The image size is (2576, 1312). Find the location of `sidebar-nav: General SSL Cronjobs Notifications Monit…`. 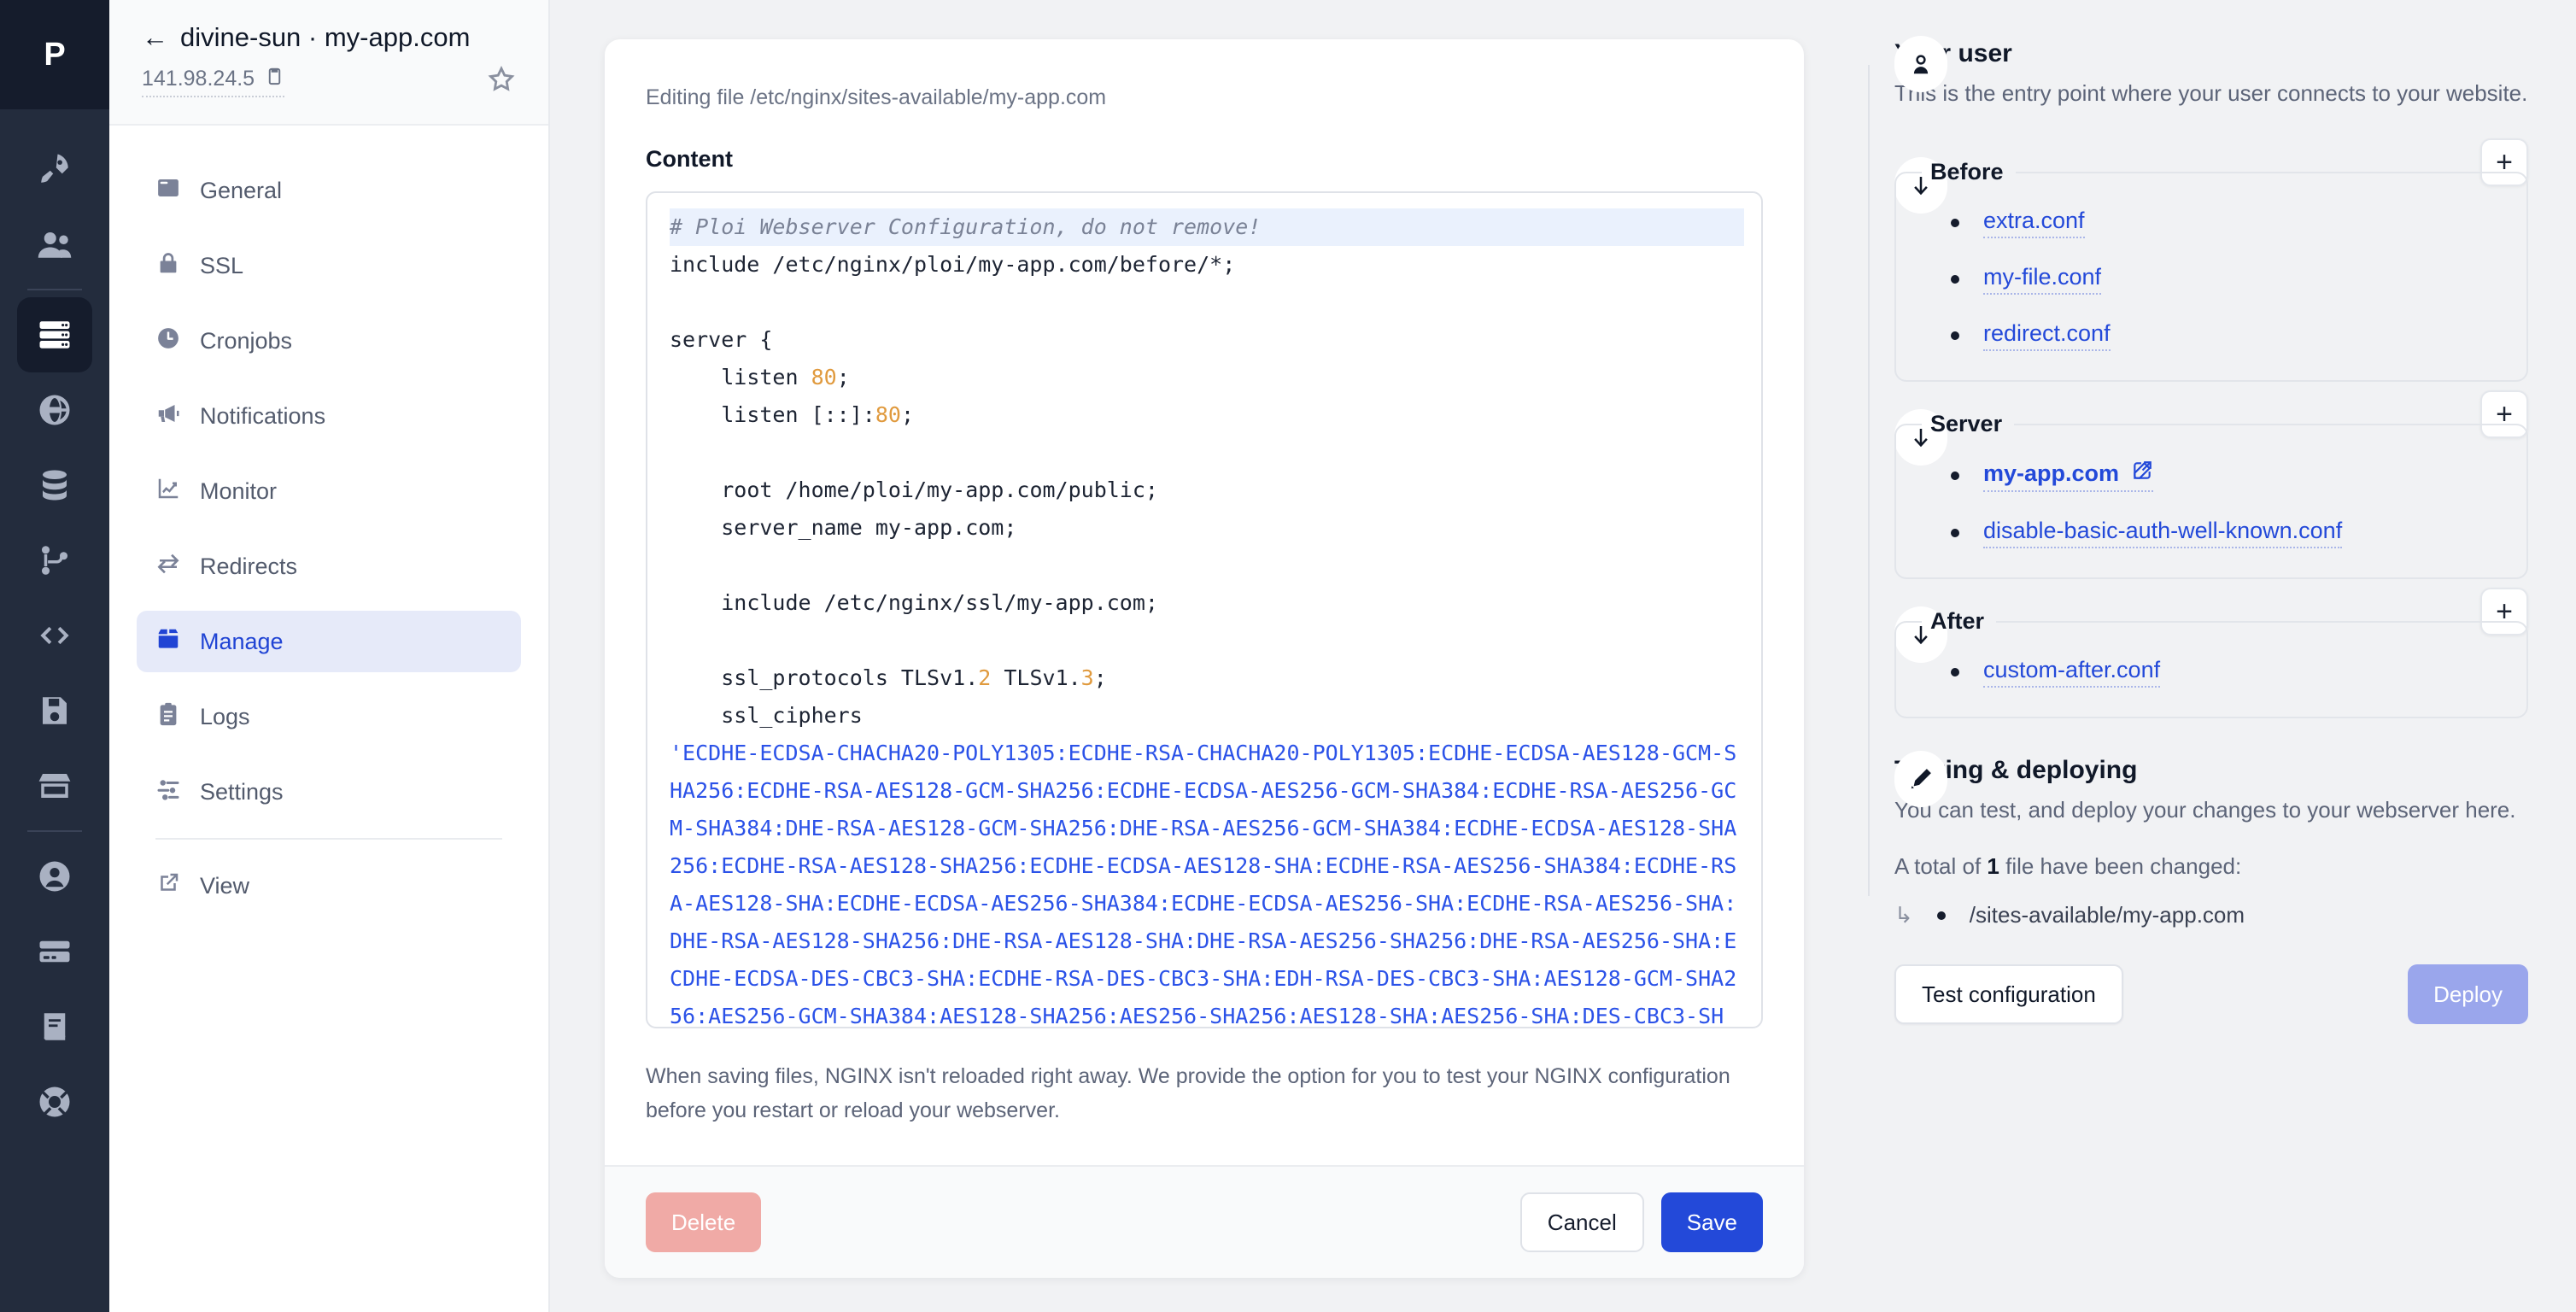

sidebar-nav: General SSL Cronjobs Notifications Monit… is located at coordinates (328, 528).